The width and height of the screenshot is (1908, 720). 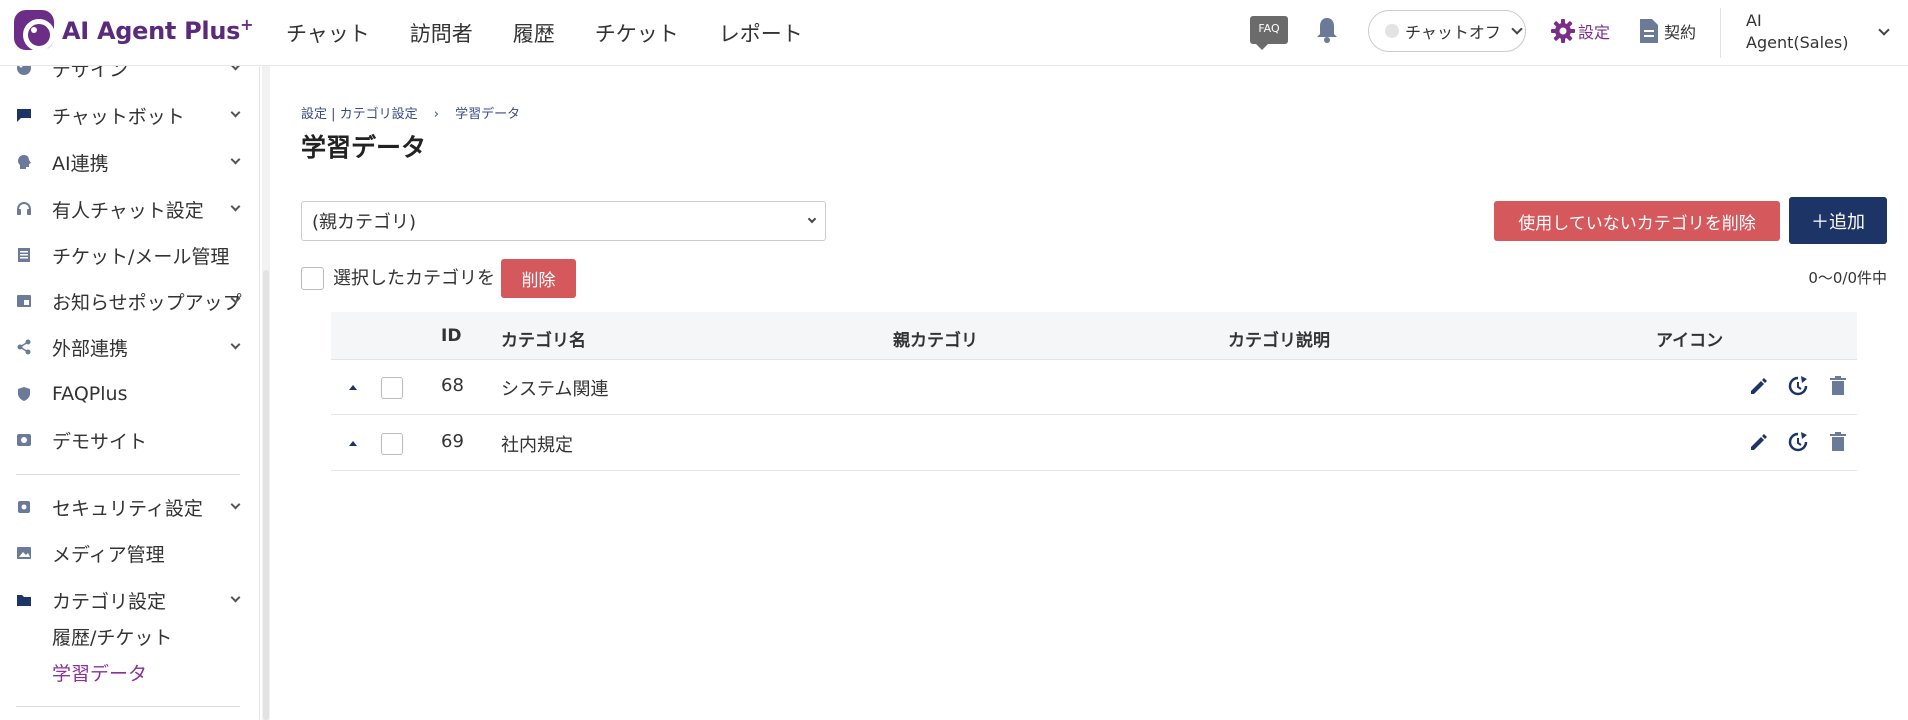 I want to click on chat-status-label: チャットオフ, so click(x=1453, y=32).